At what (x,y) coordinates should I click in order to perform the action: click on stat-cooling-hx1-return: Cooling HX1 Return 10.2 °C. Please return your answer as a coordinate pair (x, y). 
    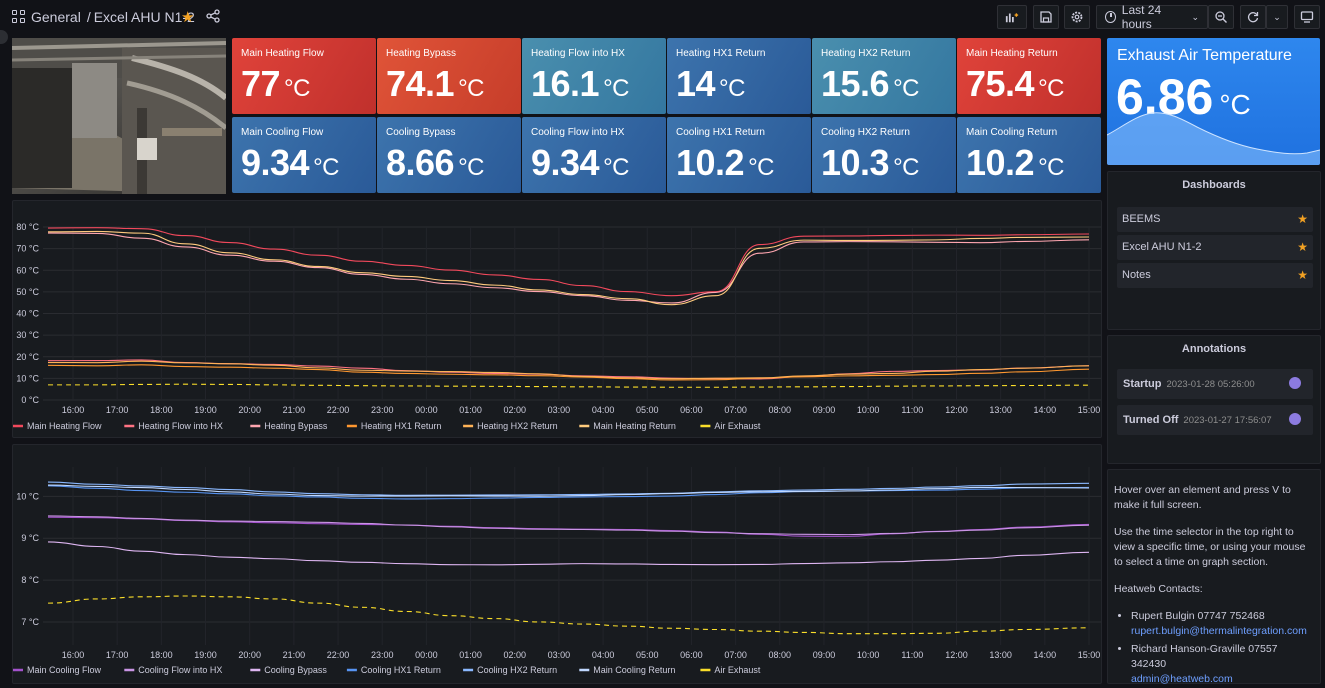
    Looking at the image, I should click on (739, 155).